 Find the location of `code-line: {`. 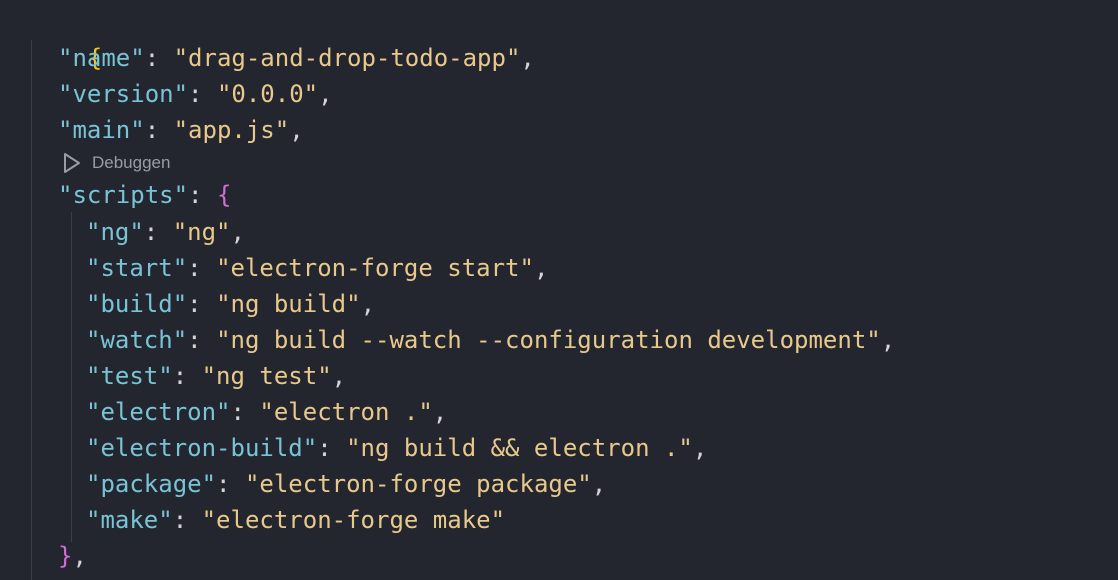

code-line: { is located at coordinates (66, 38).